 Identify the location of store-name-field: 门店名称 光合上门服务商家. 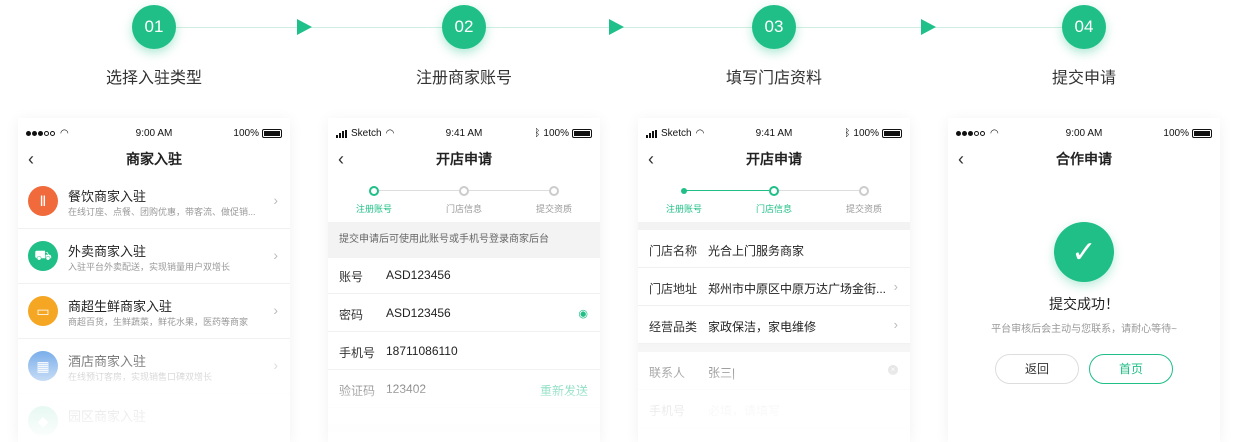
(774, 249).